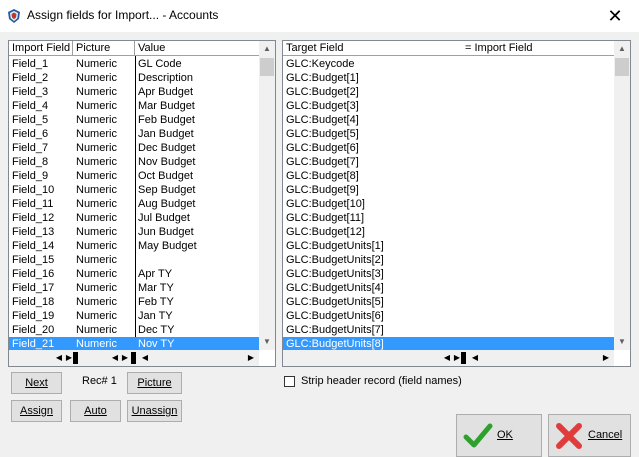 The image size is (639, 457). I want to click on strip-header-checkbox, so click(289, 381).